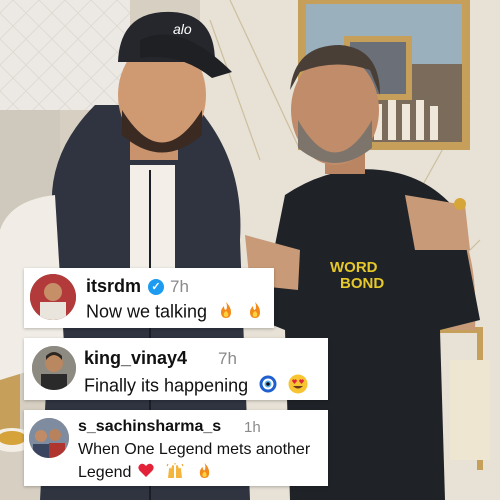 The height and width of the screenshot is (500, 500). What do you see at coordinates (252, 427) in the screenshot?
I see `comment-timestamp: 1h` at bounding box center [252, 427].